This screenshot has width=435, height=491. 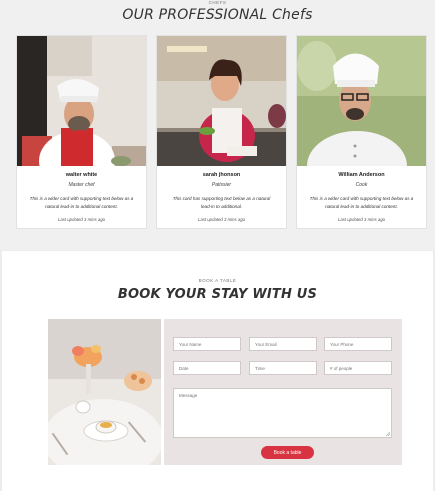 What do you see at coordinates (217, 294) in the screenshot?
I see `booking-title: BOOK YOUR STAY WITH US` at bounding box center [217, 294].